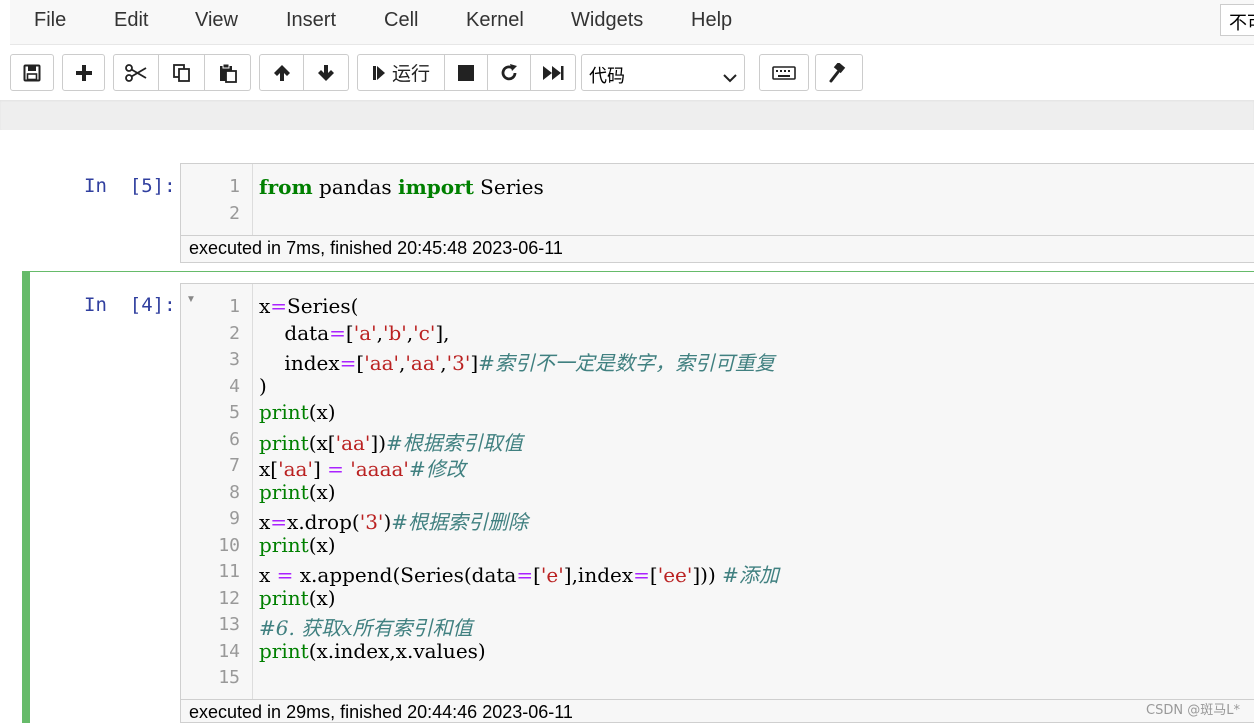 This screenshot has height=723, width=1254. Describe the element at coordinates (263, 385) in the screenshot. I see `code-line: )` at that location.